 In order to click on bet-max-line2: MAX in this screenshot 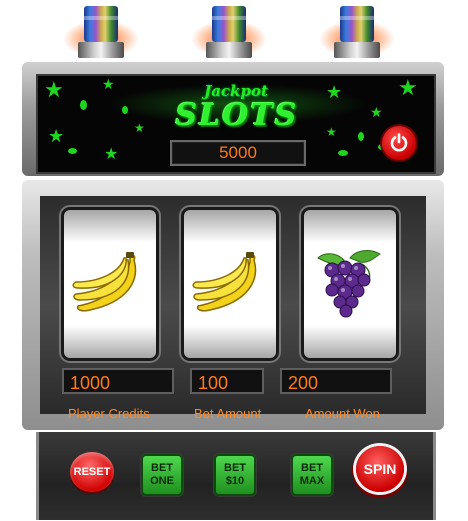, I will do `click(312, 481)`.